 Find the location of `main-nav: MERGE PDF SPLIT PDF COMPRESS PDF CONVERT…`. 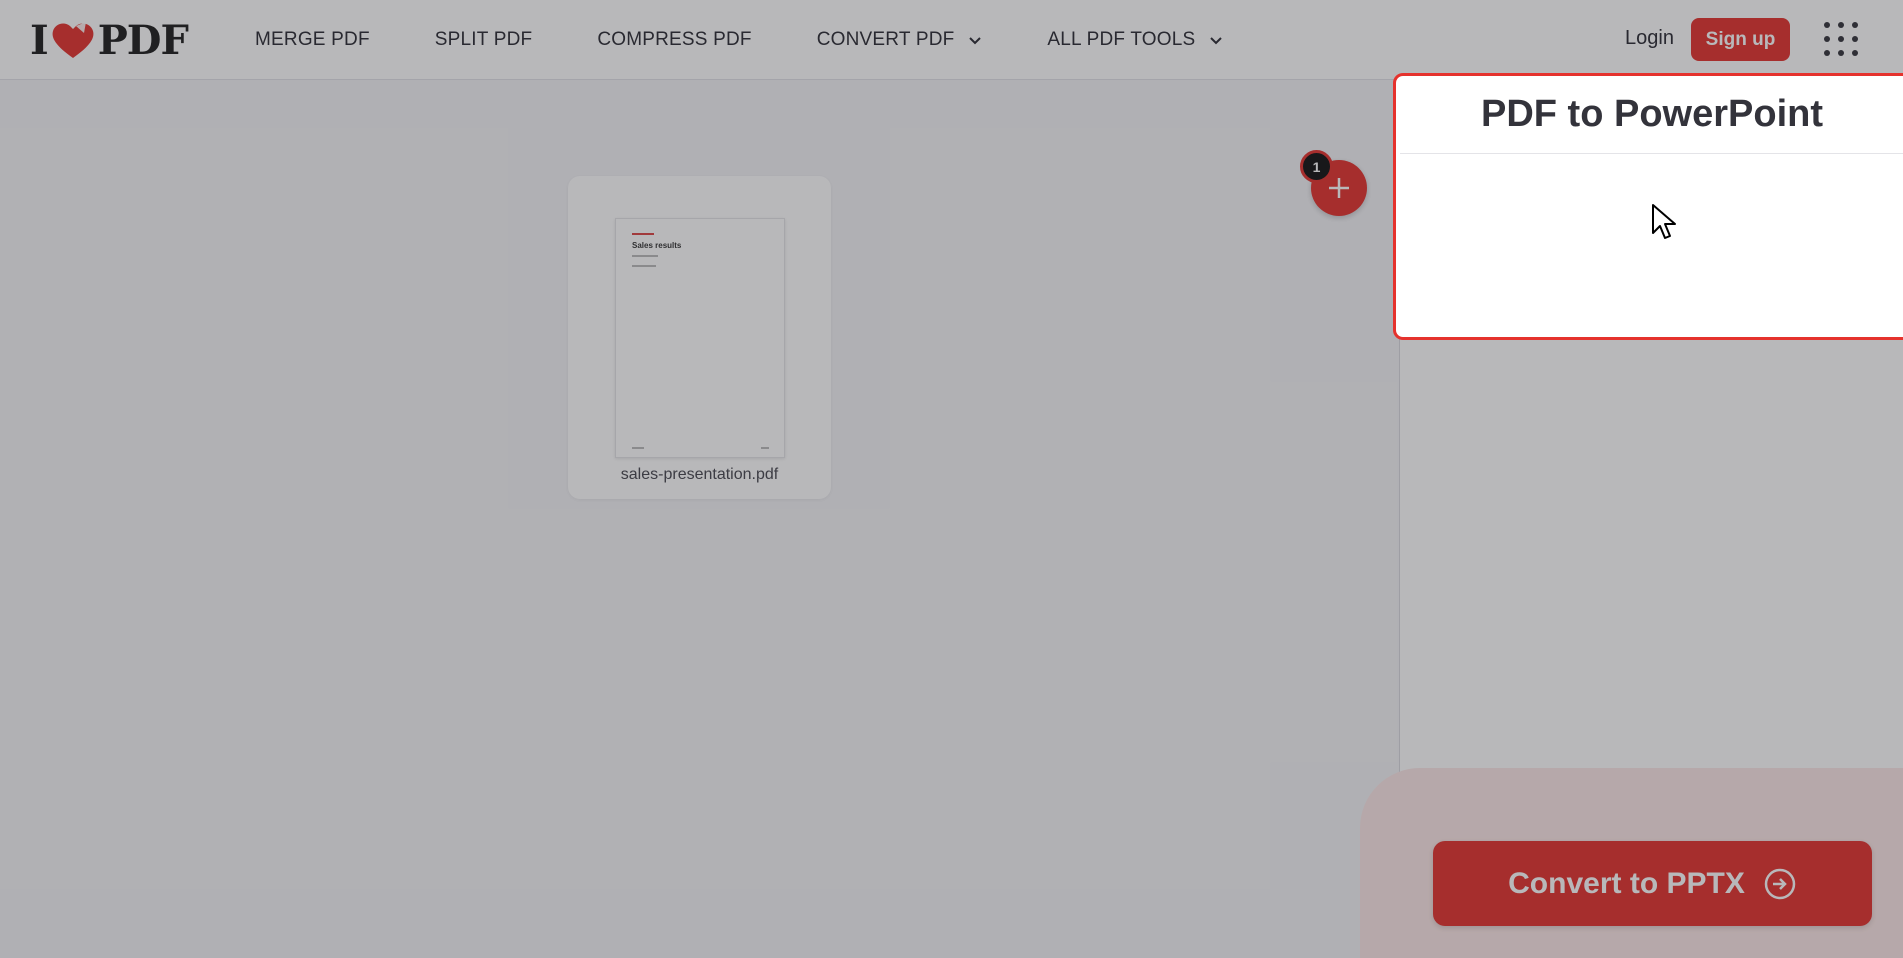

main-nav: MERGE PDF SPLIT PDF COMPRESS PDF CONVERT… is located at coordinates (771, 40).